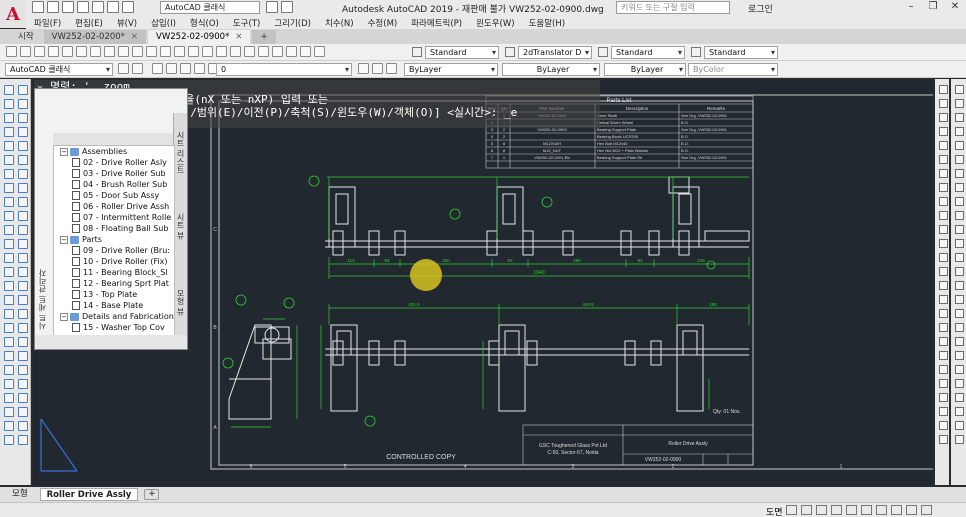  What do you see at coordinates (180, 302) in the screenshot?
I see `tab-model-views: 모형 뷰` at bounding box center [180, 302].